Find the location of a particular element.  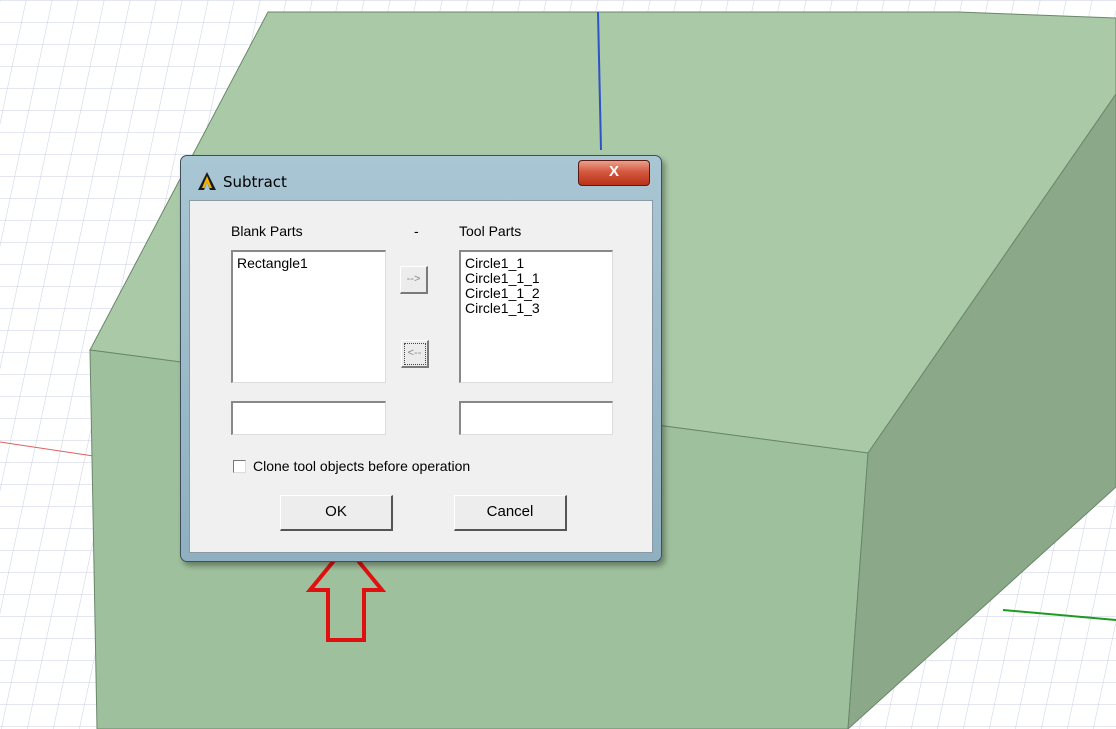

dialog-title: Subtract is located at coordinates (255, 182).